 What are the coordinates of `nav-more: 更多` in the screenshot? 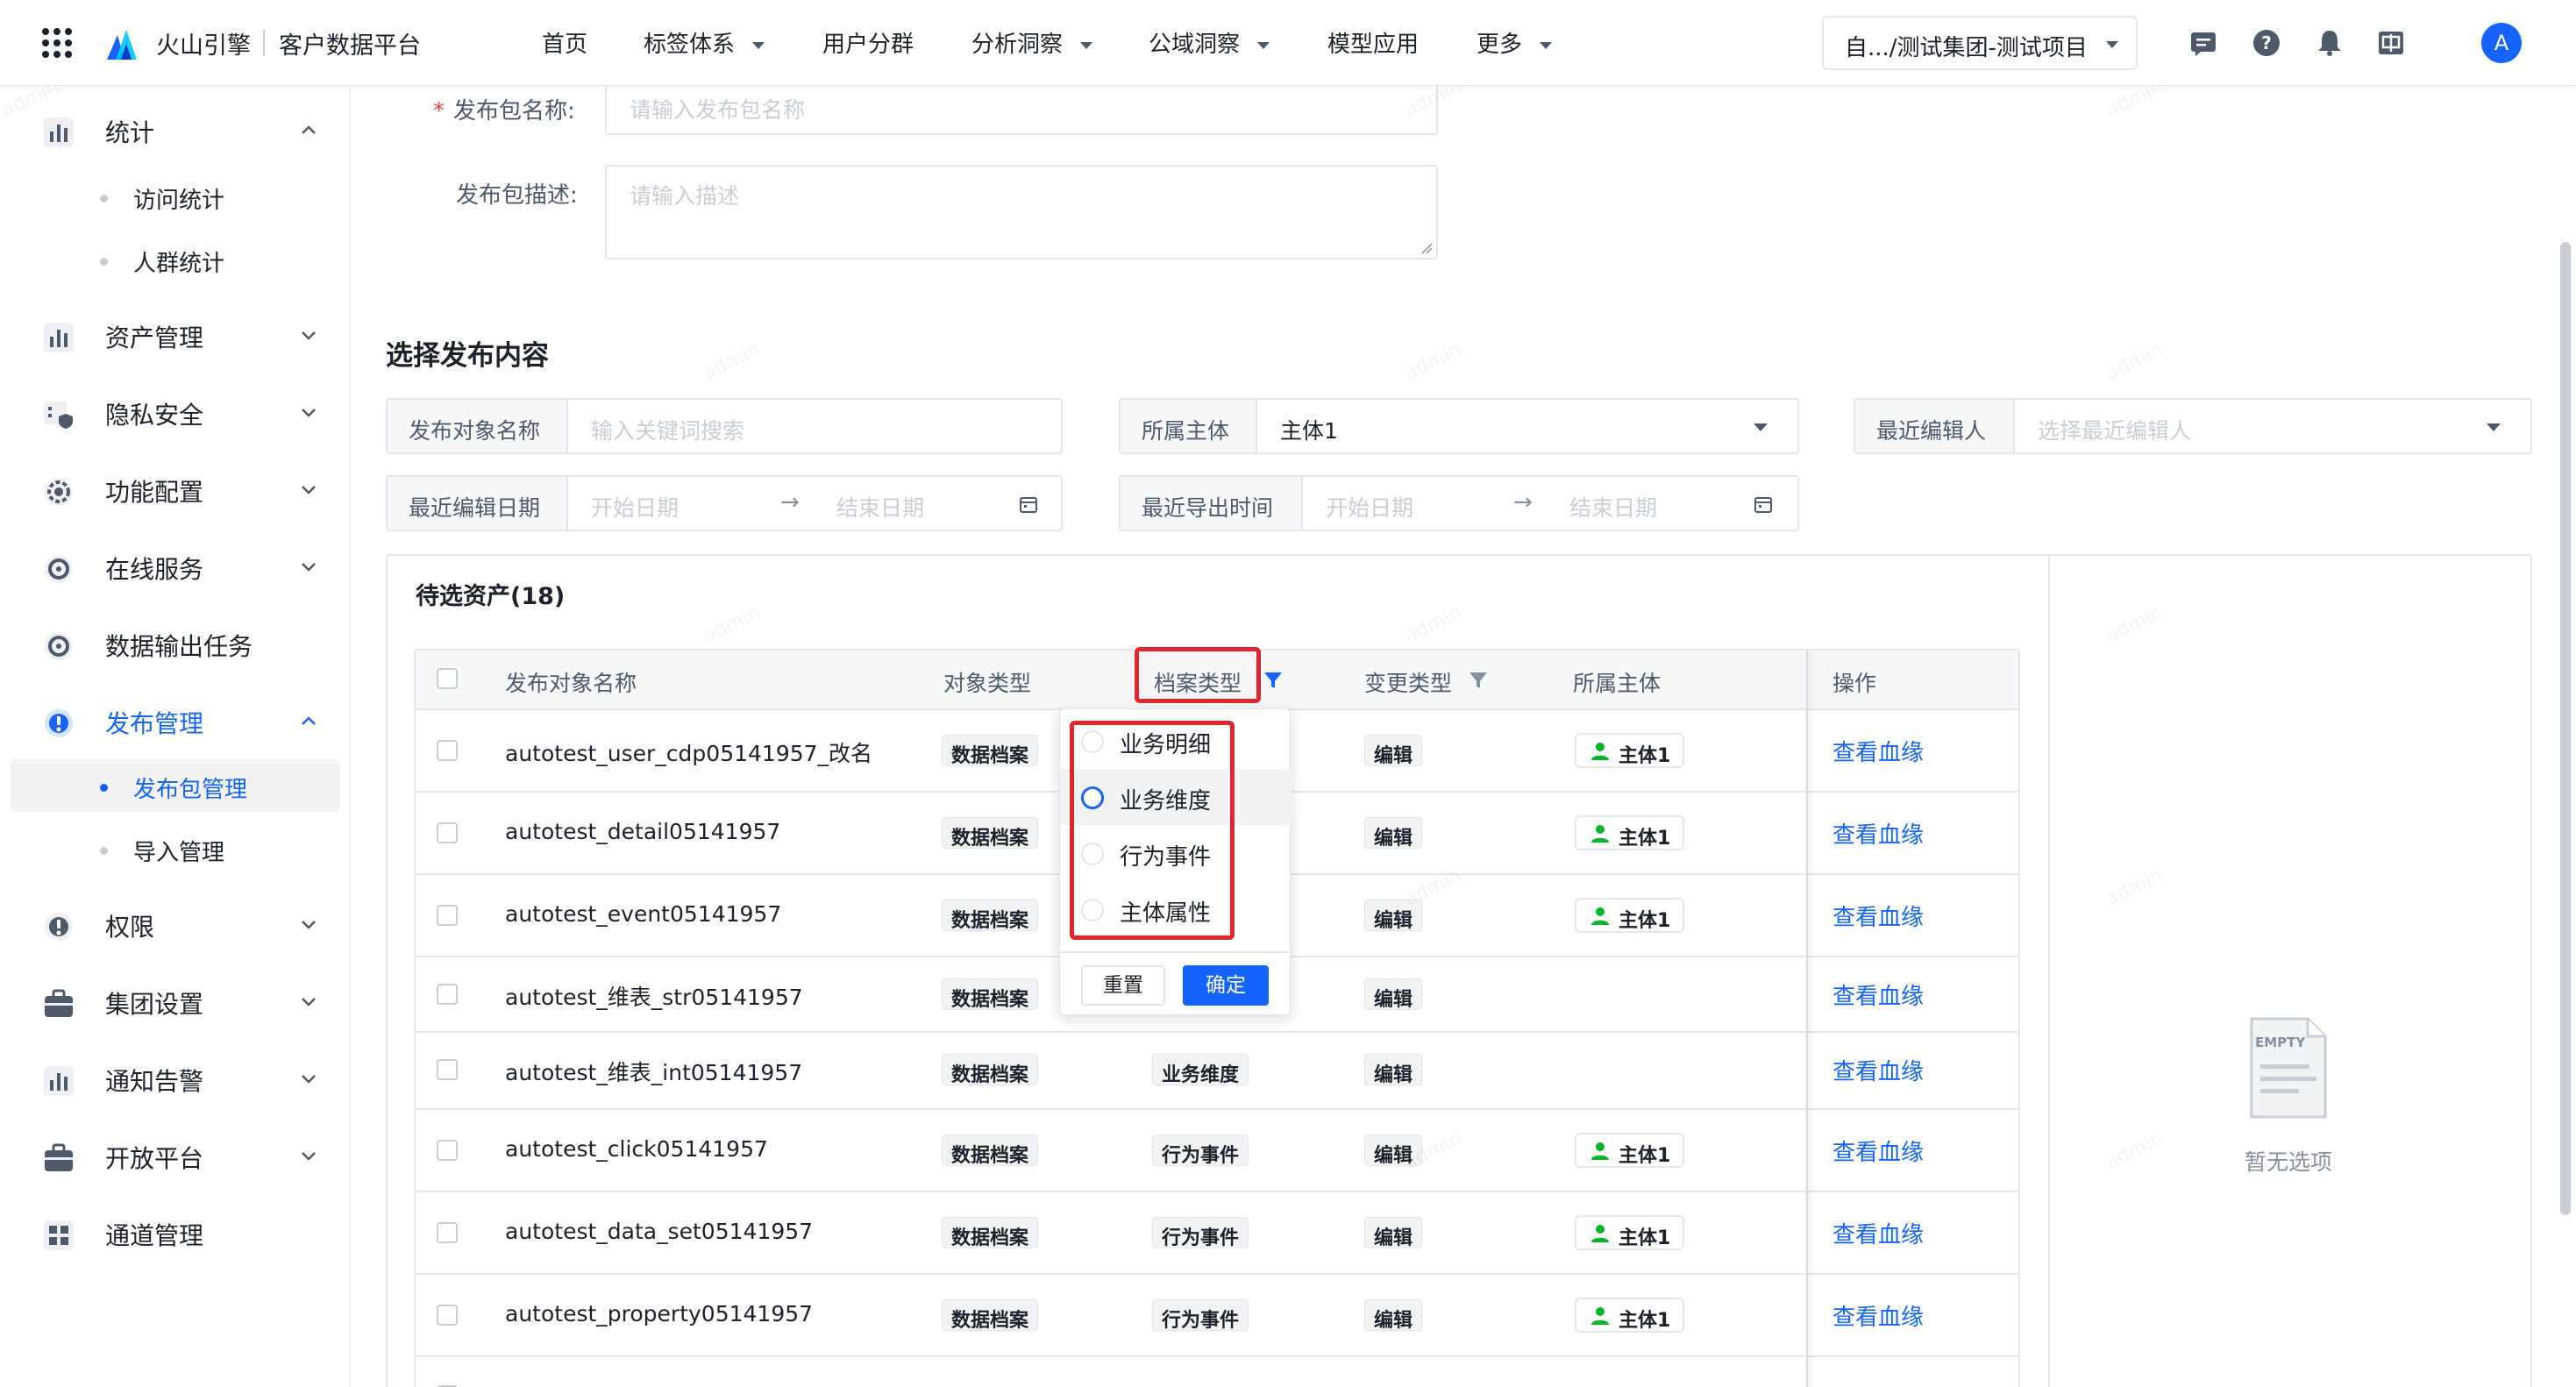 It's located at (1515, 42).